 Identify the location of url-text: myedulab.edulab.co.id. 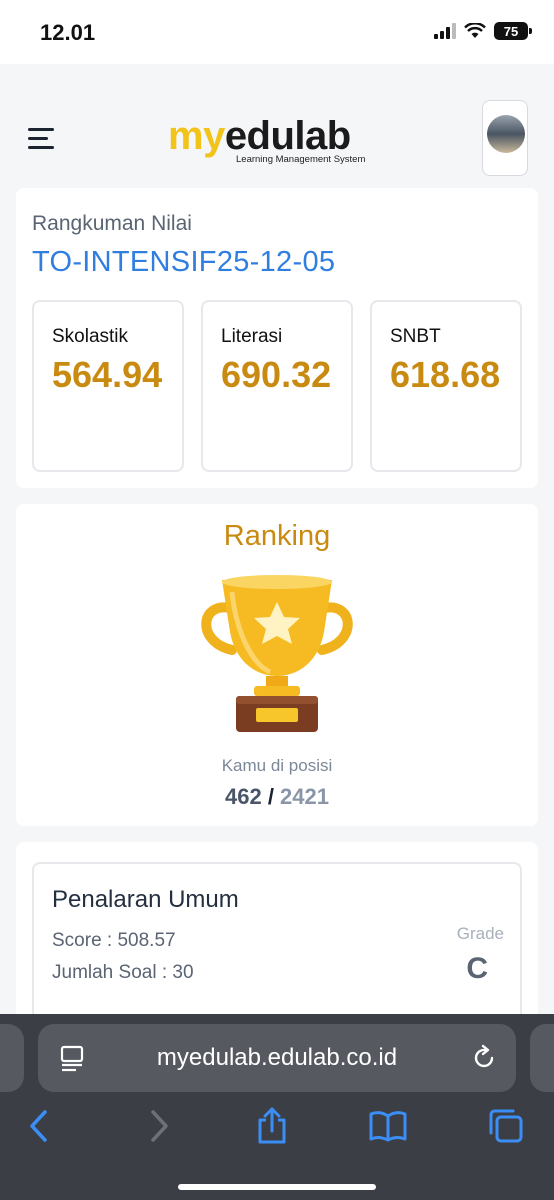
(277, 1058).